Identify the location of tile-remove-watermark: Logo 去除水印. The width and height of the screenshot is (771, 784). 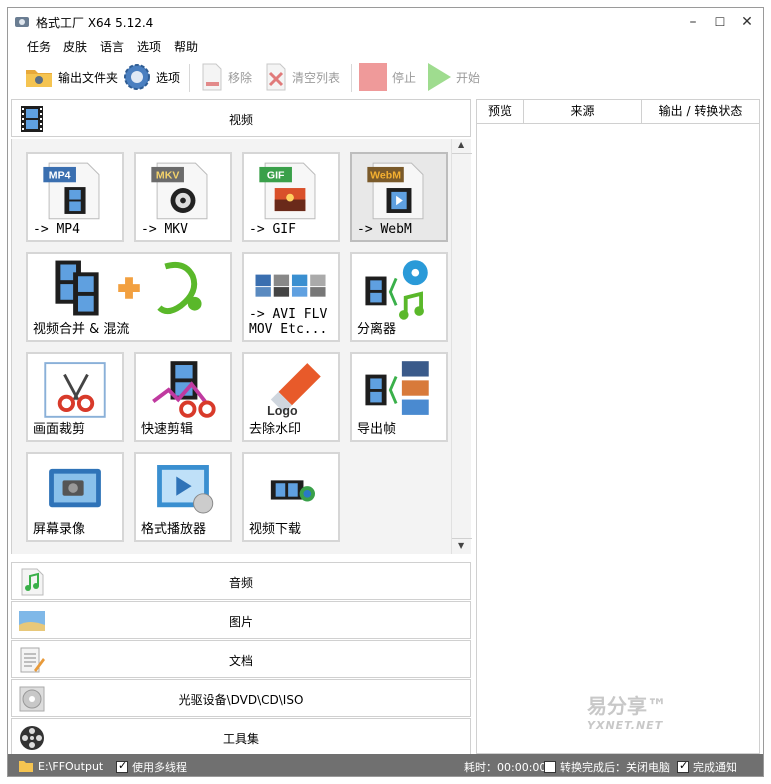
(291, 397).